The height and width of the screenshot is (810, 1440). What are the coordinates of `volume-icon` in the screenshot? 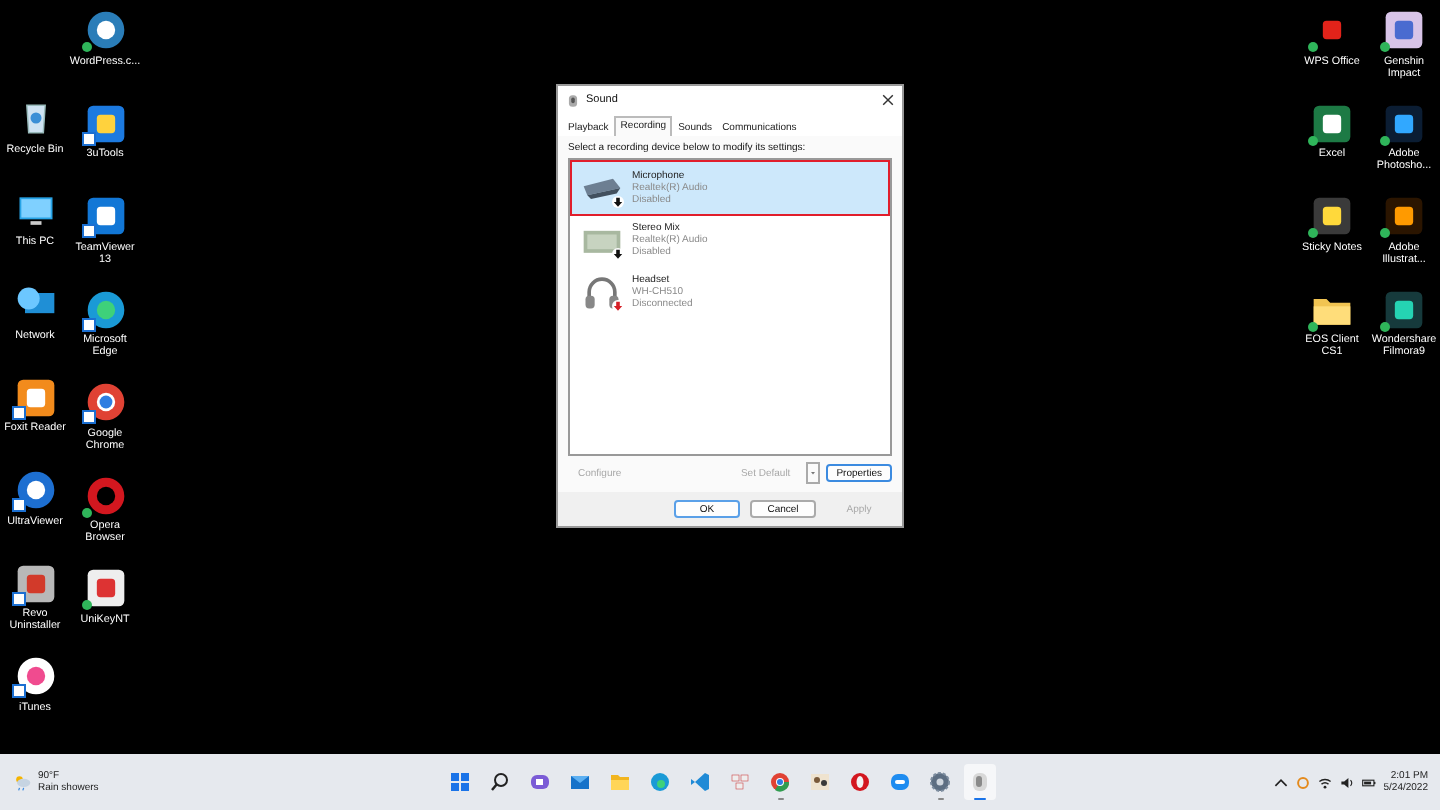 It's located at (1346, 782).